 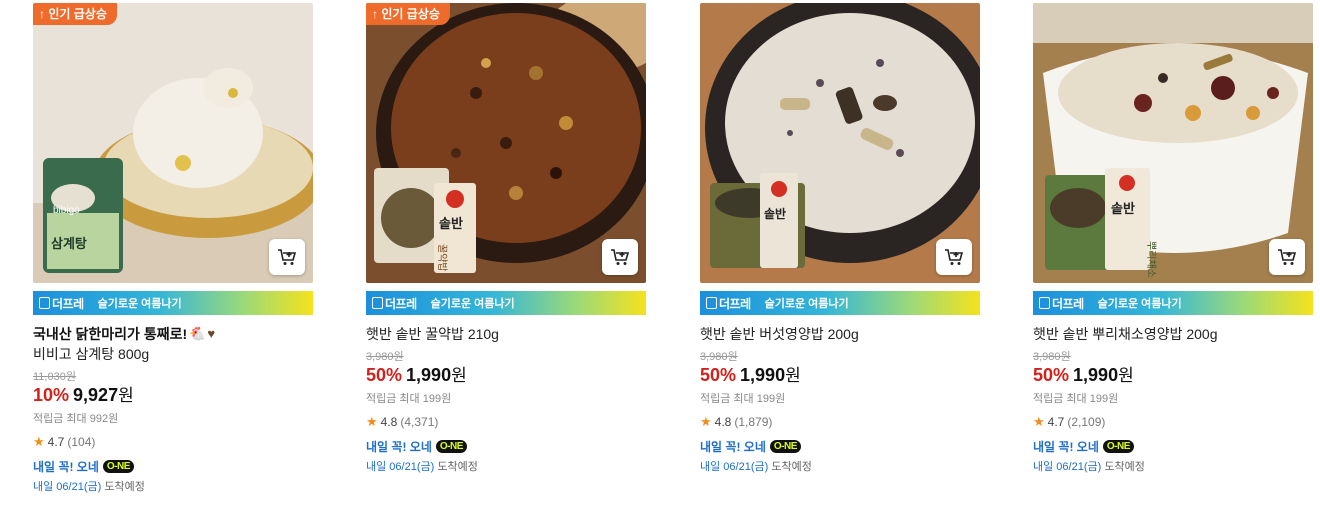 I want to click on rating: ★ 4.8 (1,879), so click(x=840, y=422).